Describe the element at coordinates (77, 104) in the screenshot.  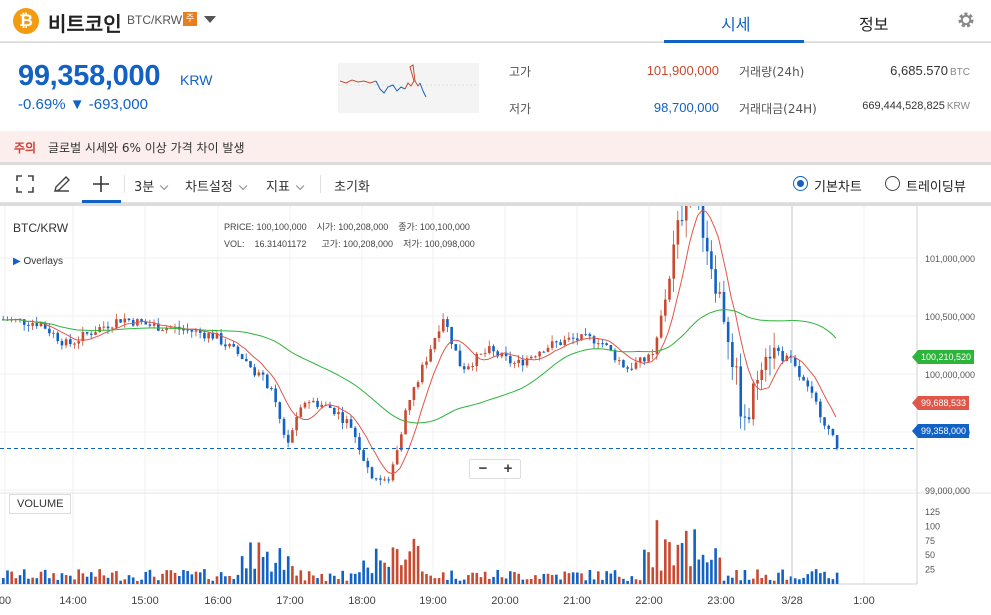
I see `change-arrow-icon: ▼` at that location.